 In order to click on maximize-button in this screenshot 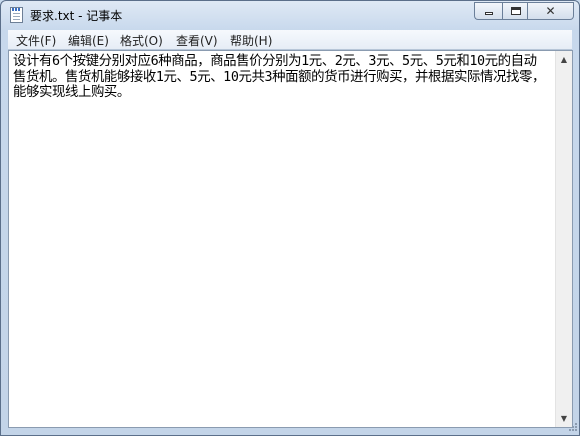, I will do `click(515, 11)`.